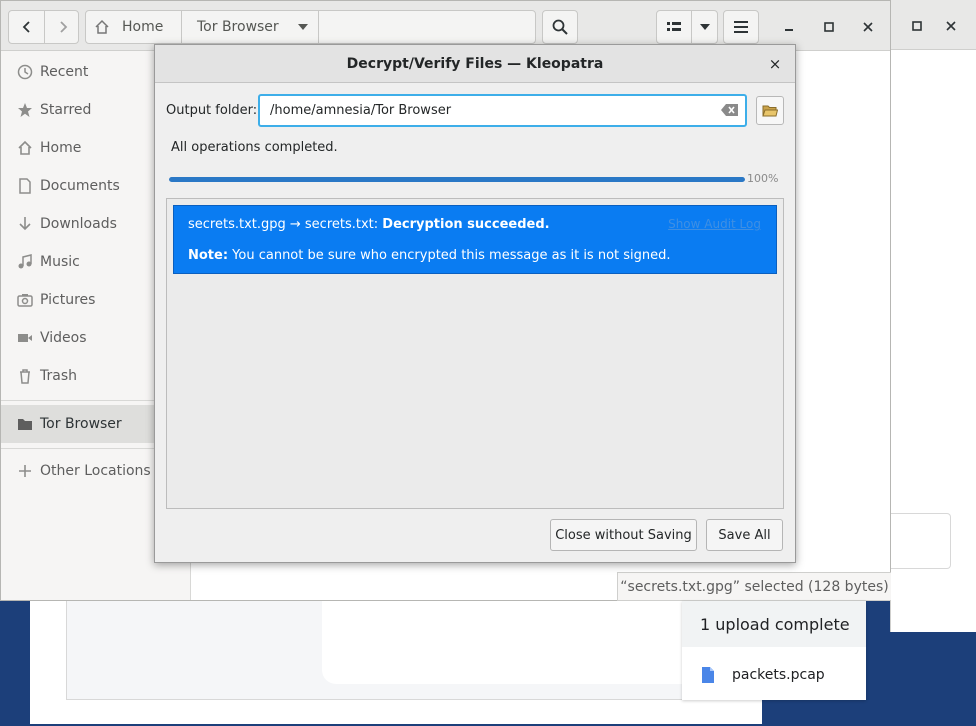 This screenshot has width=976, height=726. What do you see at coordinates (933, 316) in the screenshot?
I see `background-window` at bounding box center [933, 316].